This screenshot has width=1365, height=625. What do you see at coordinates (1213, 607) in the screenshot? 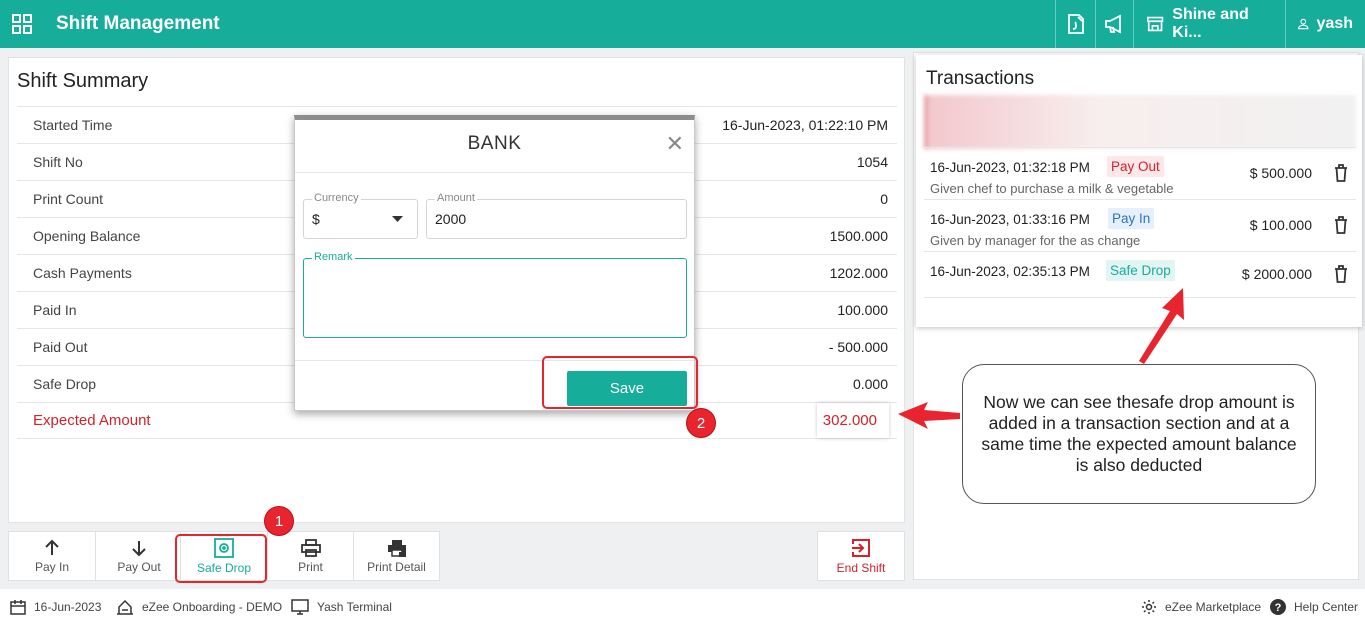
I see `marketplace-label: eZee Marketplace` at bounding box center [1213, 607].